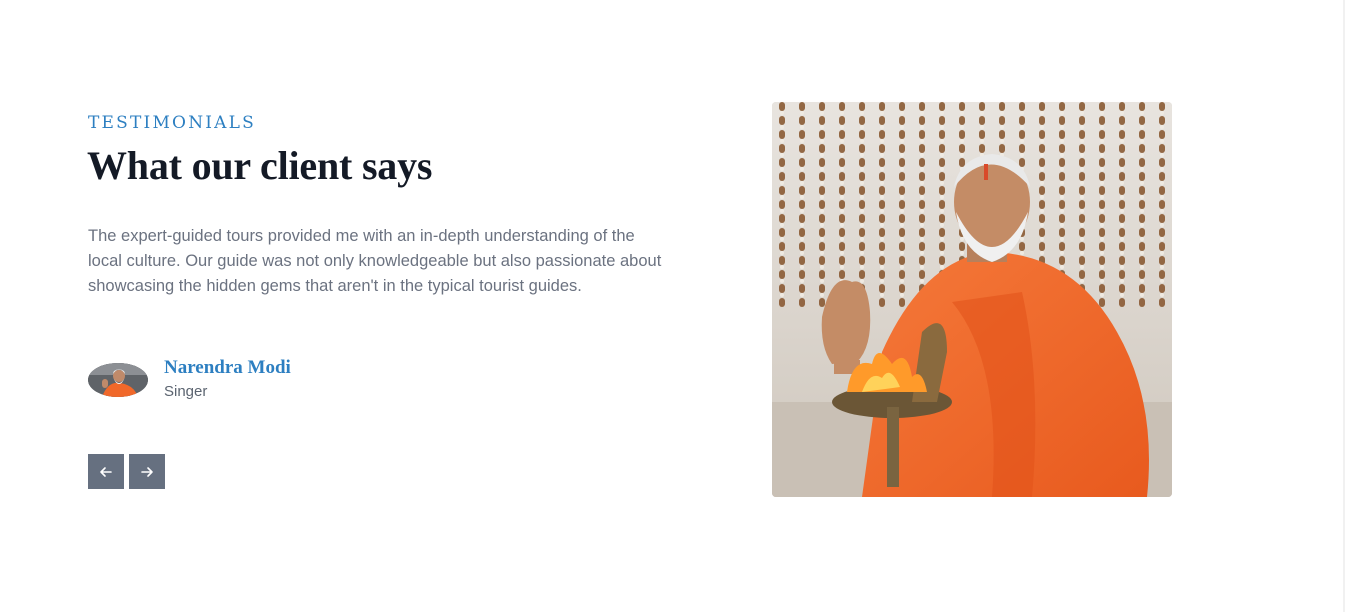 This screenshot has height=612, width=1345. What do you see at coordinates (186, 391) in the screenshot?
I see `author-role: Singer` at bounding box center [186, 391].